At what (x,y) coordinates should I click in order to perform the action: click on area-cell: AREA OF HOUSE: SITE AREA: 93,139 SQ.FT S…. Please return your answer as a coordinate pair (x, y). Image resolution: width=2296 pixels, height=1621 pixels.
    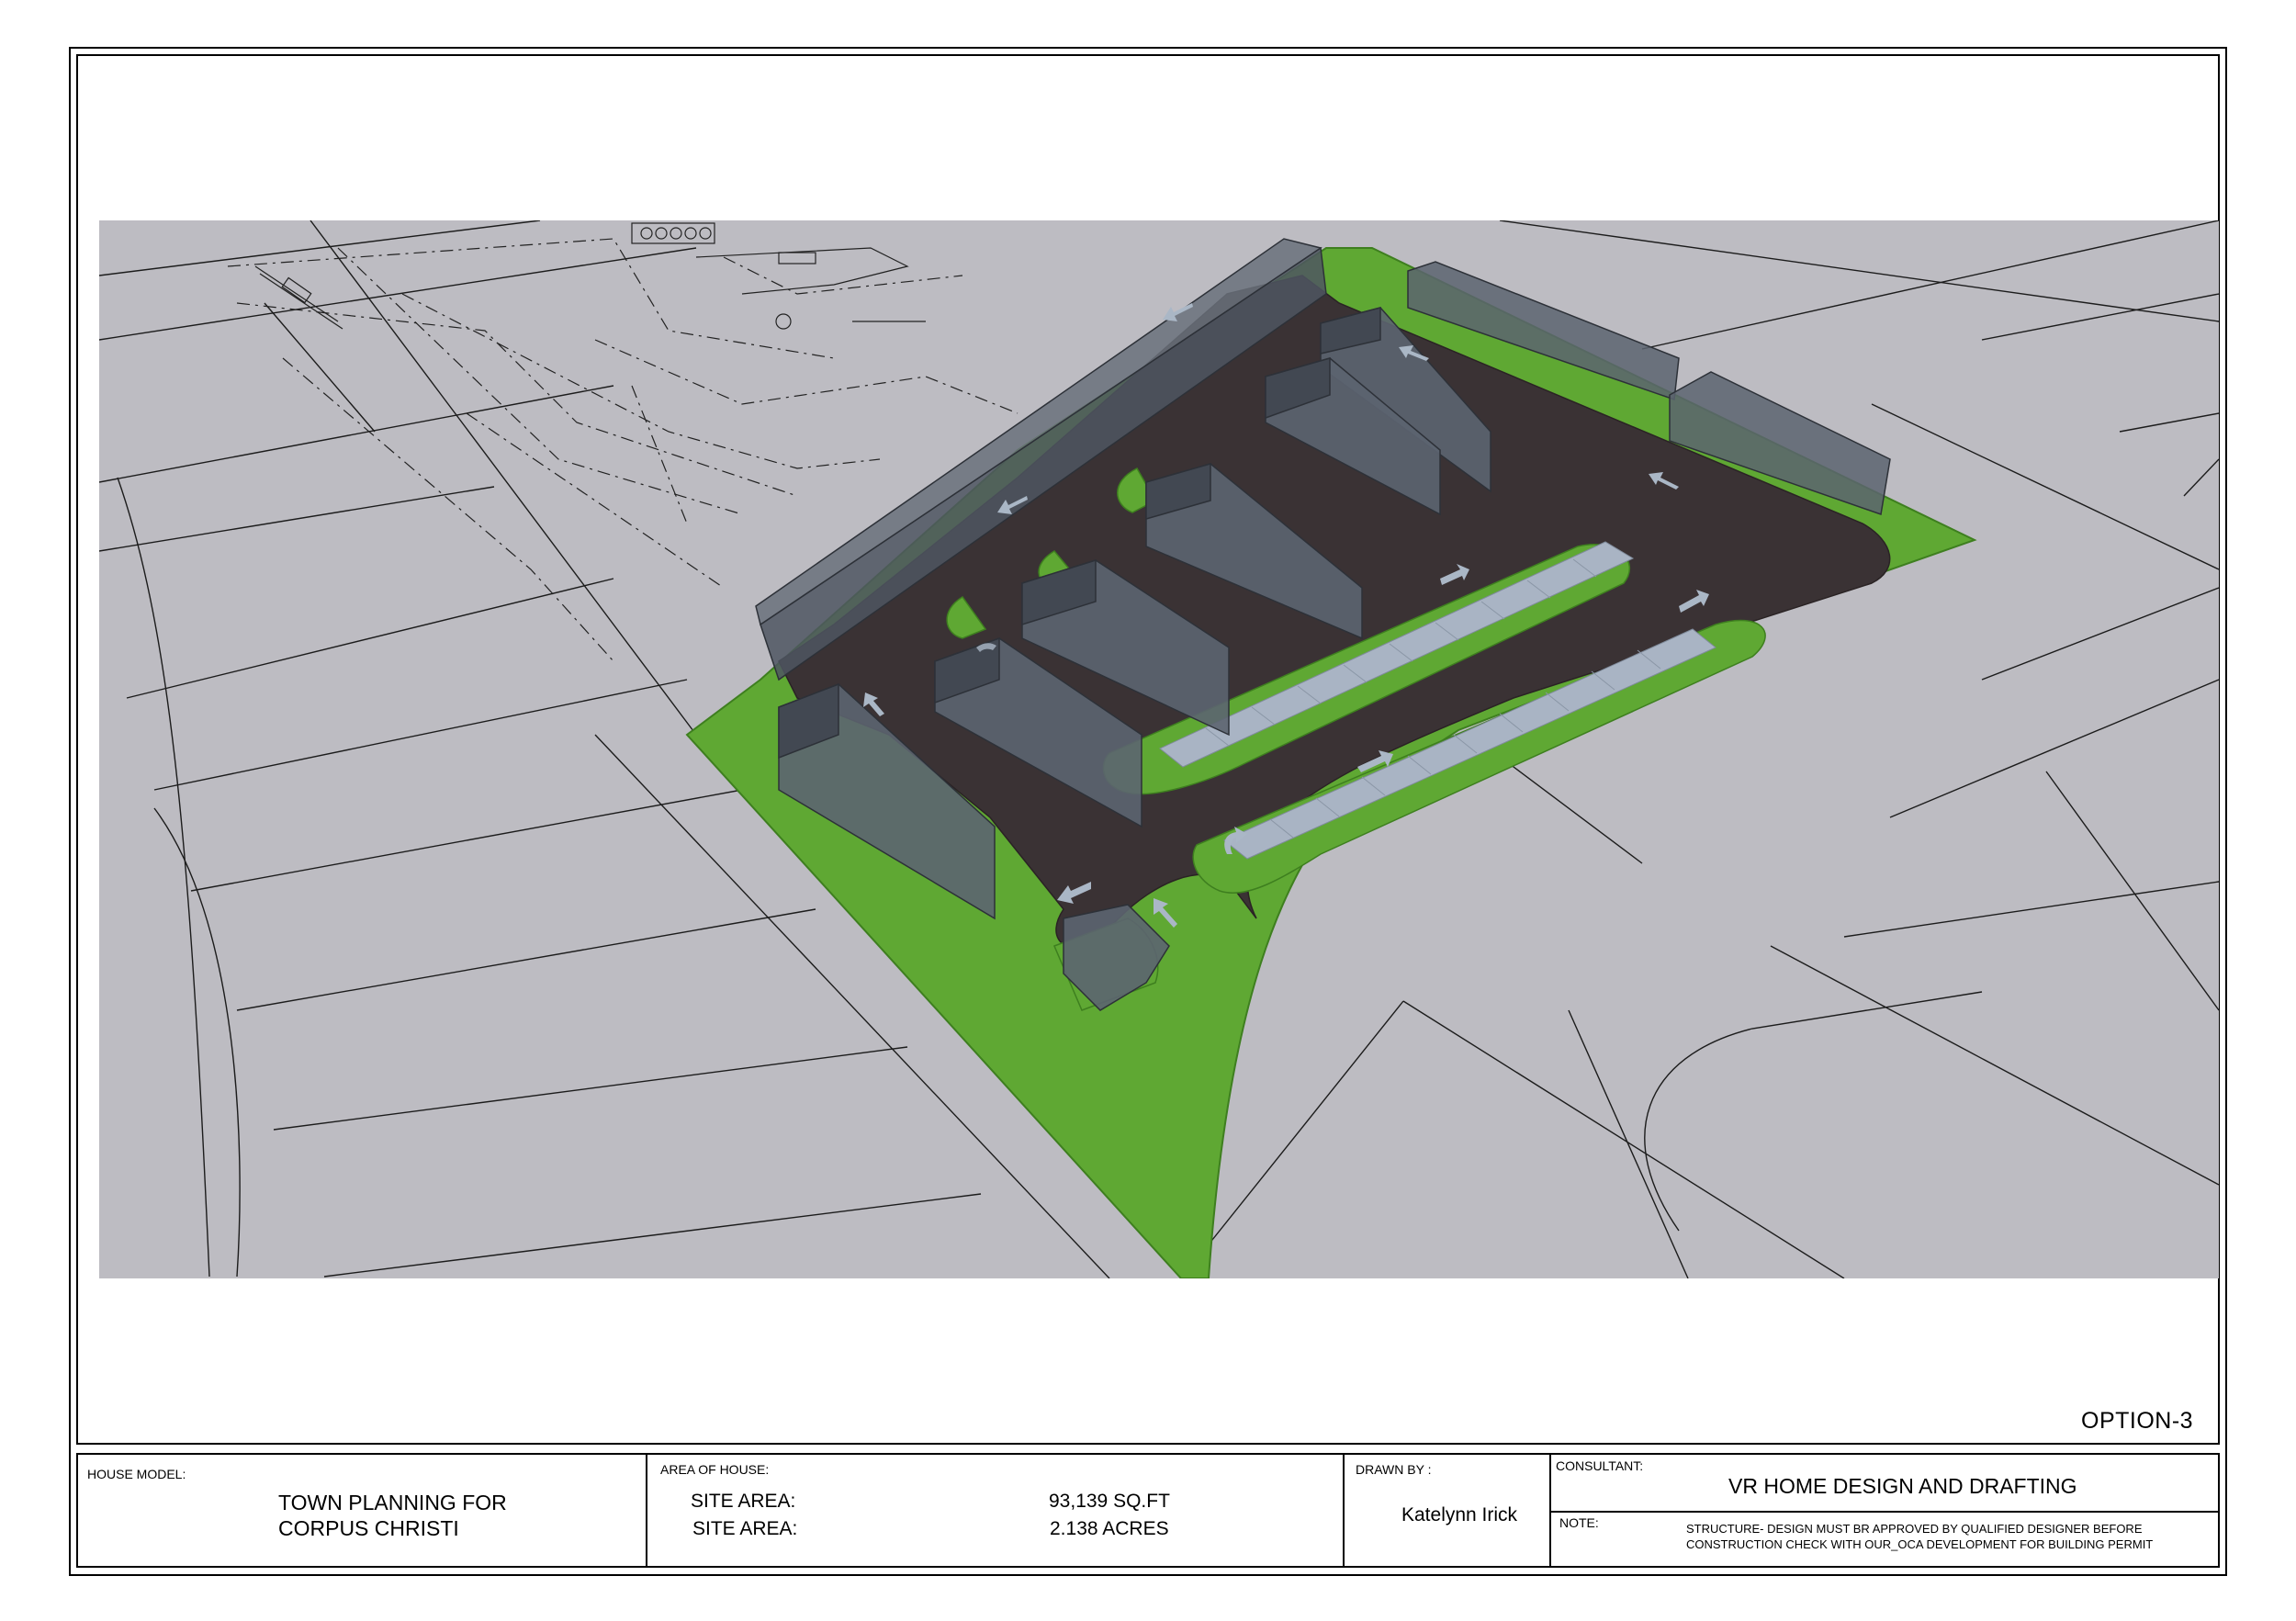
    Looking at the image, I should click on (996, 1510).